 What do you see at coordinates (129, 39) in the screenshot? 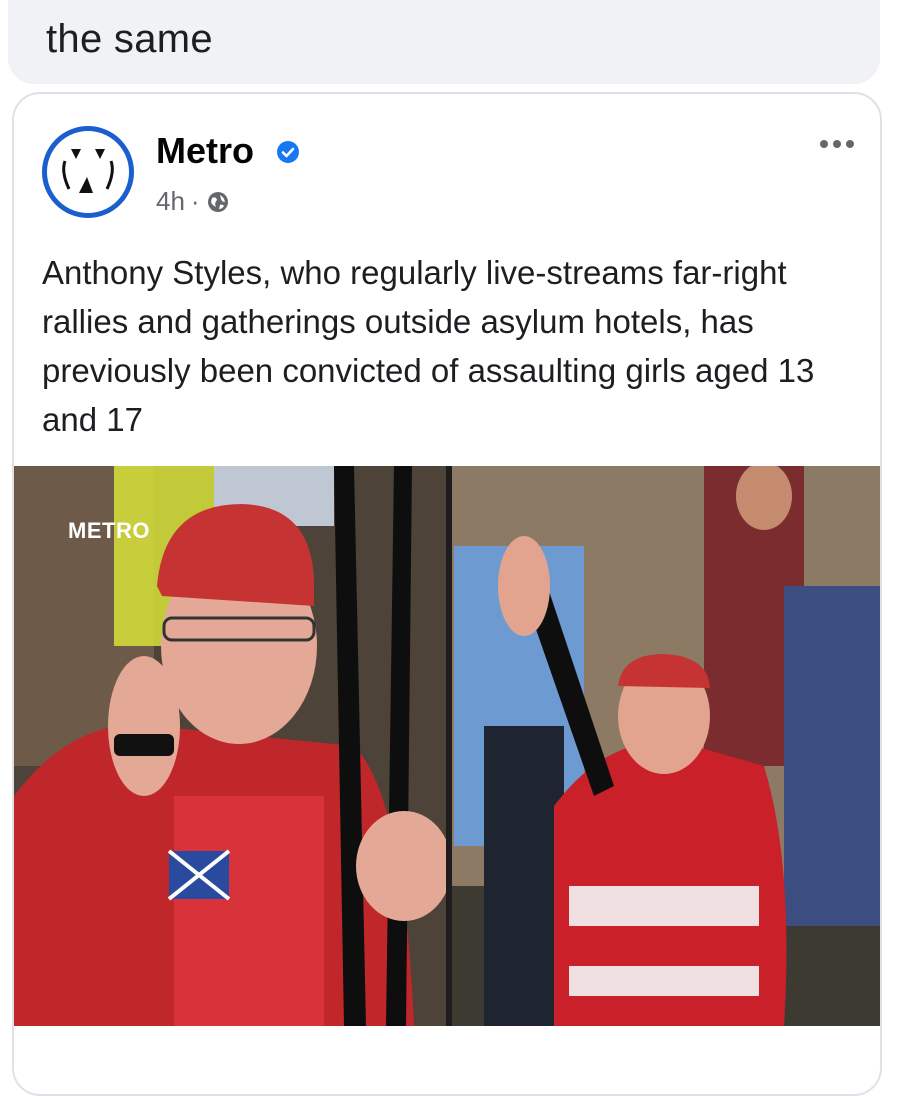
I see `comment-text: the same` at bounding box center [129, 39].